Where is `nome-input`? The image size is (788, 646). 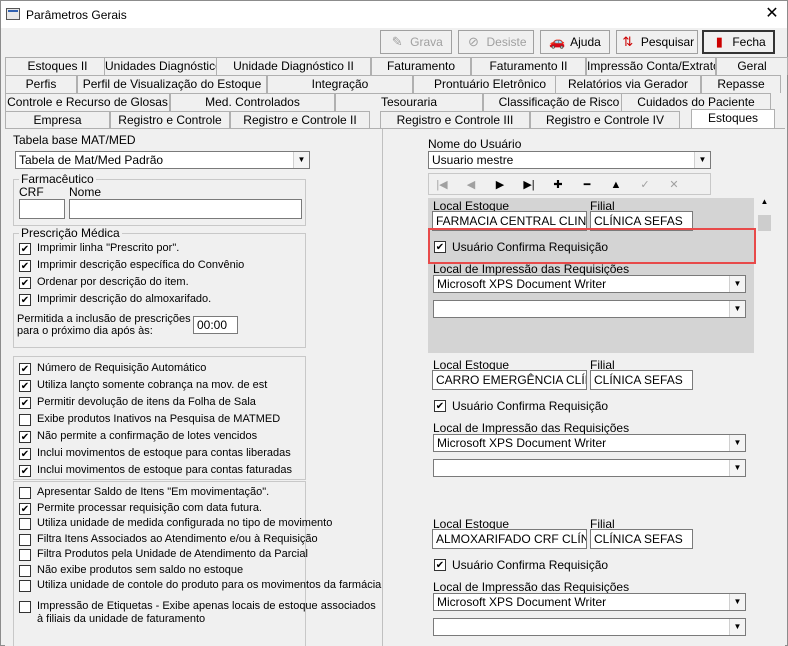
nome-input is located at coordinates (185, 209).